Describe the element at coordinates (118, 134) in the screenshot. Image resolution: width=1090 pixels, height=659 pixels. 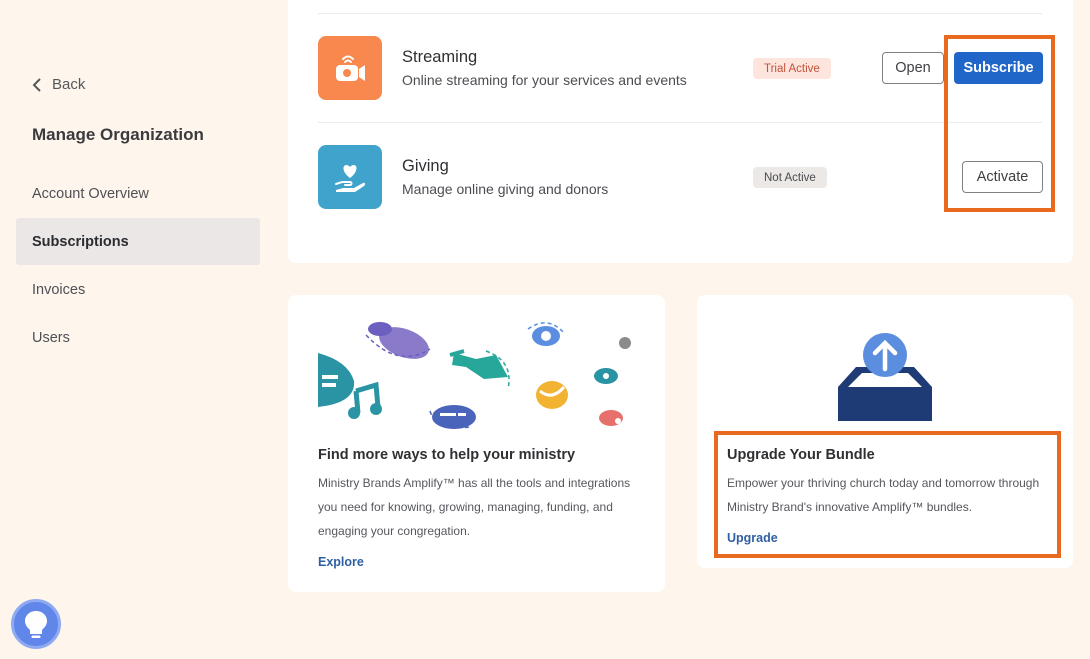
I see `page-title: Manage Organization` at that location.